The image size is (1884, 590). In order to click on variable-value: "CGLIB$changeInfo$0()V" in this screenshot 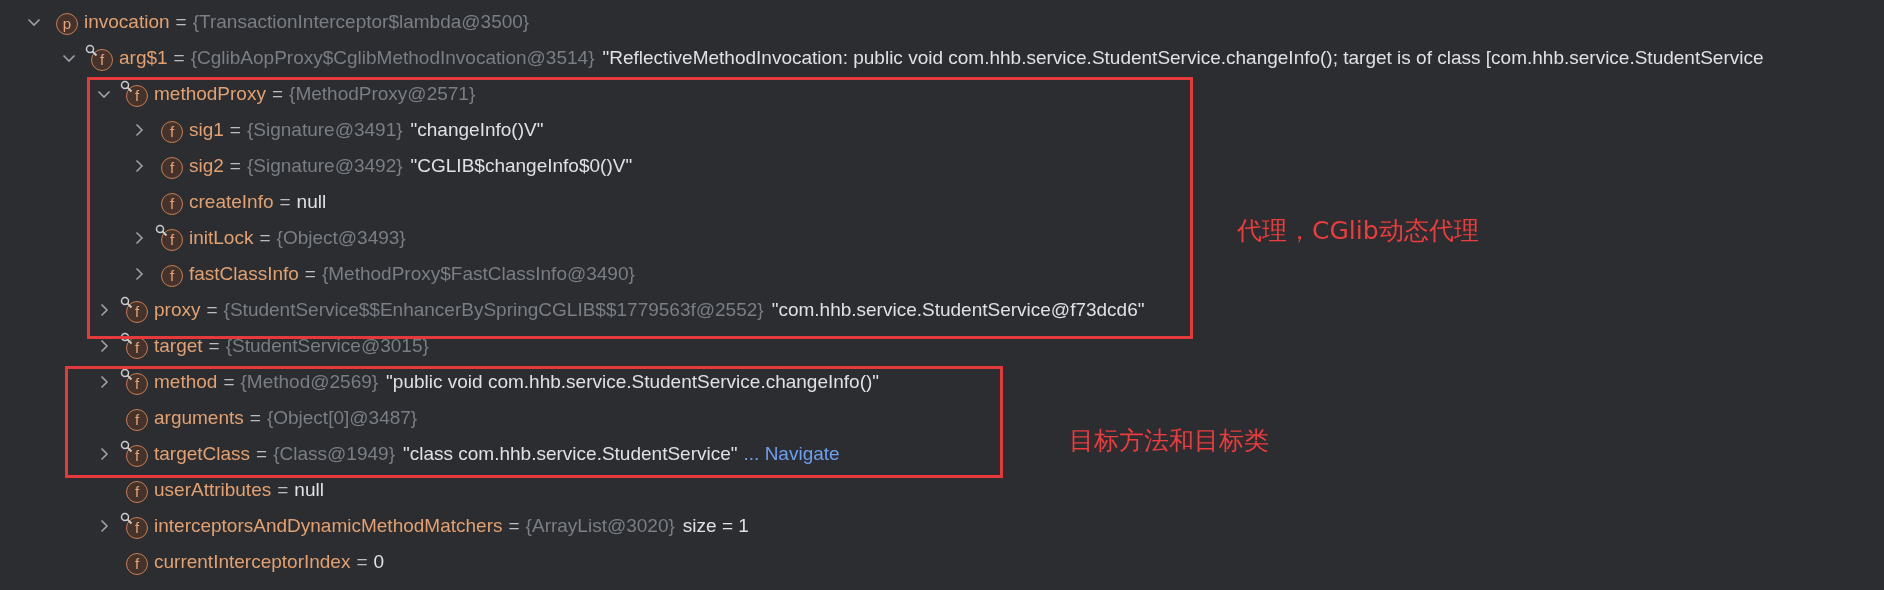, I will do `click(521, 166)`.